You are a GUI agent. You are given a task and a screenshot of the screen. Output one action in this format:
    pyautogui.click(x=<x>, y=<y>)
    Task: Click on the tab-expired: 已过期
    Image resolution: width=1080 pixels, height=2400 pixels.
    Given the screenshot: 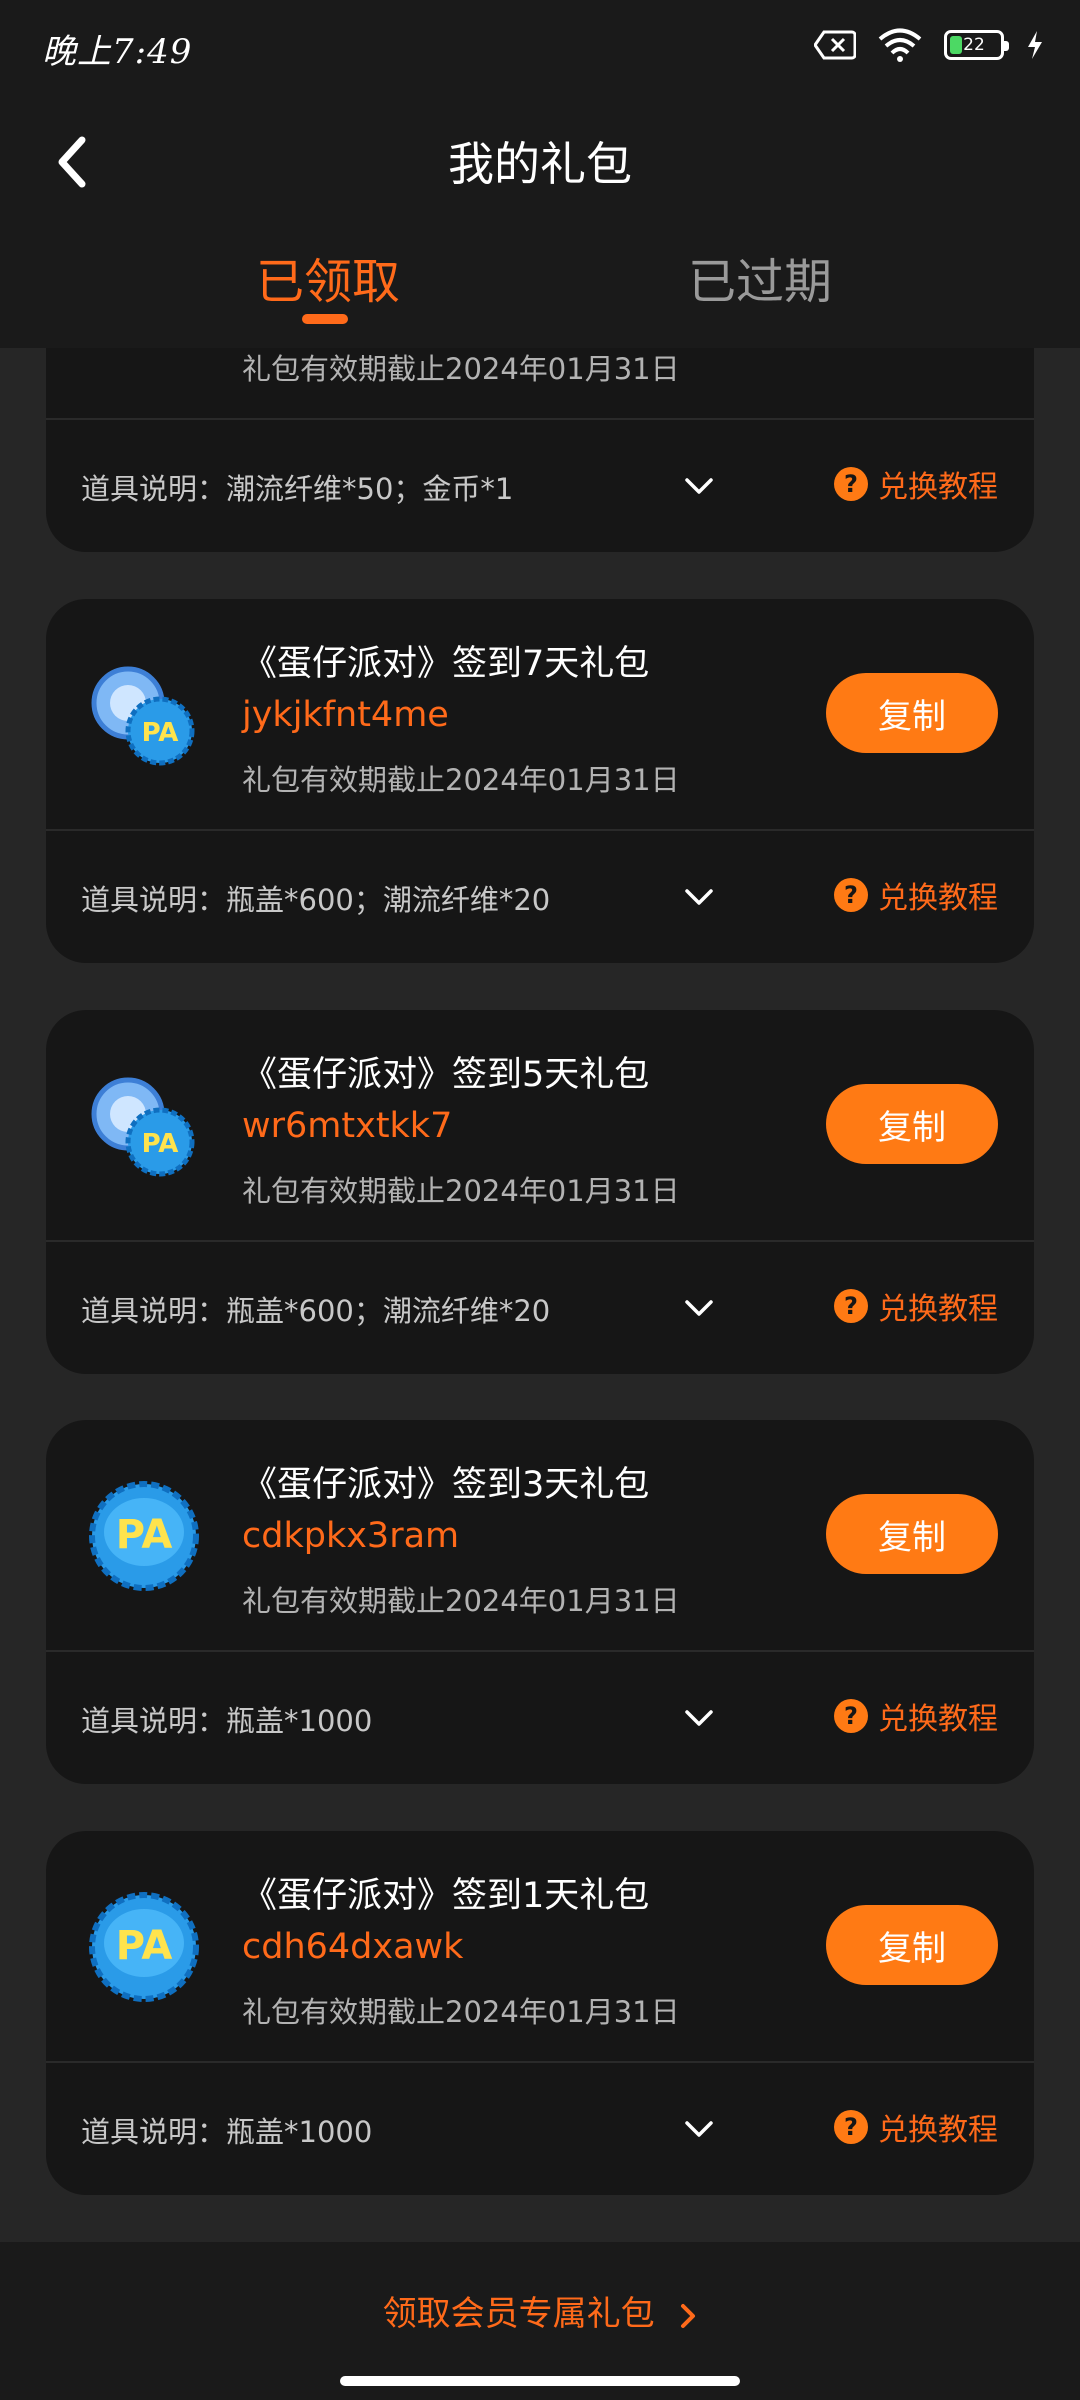 What is the action you would take?
    pyautogui.click(x=760, y=277)
    